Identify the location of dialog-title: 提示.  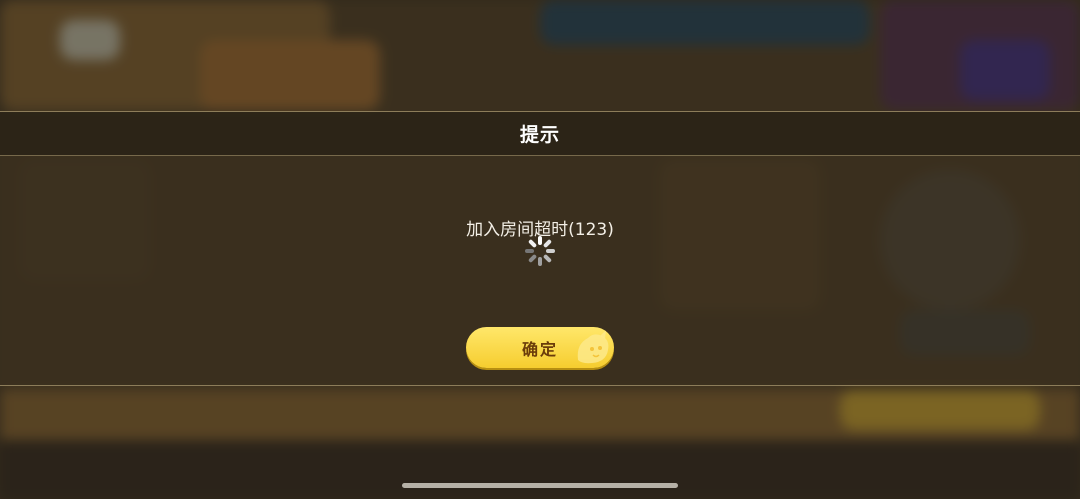
(539, 135).